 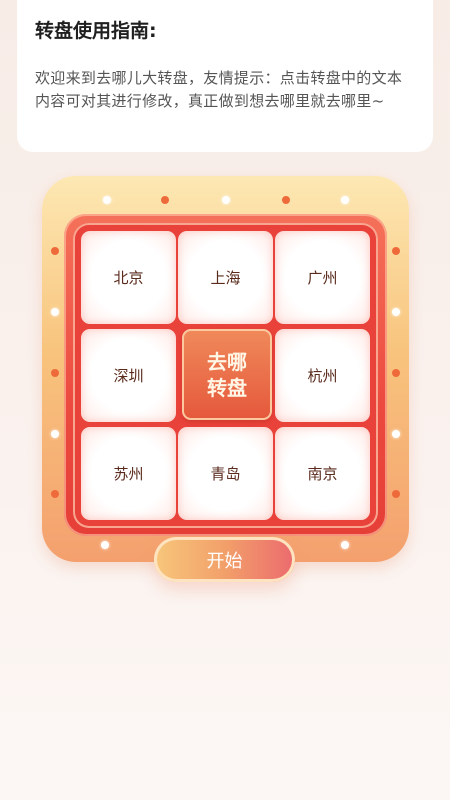 What do you see at coordinates (128, 473) in the screenshot?
I see `wheel-cell: 苏州` at bounding box center [128, 473].